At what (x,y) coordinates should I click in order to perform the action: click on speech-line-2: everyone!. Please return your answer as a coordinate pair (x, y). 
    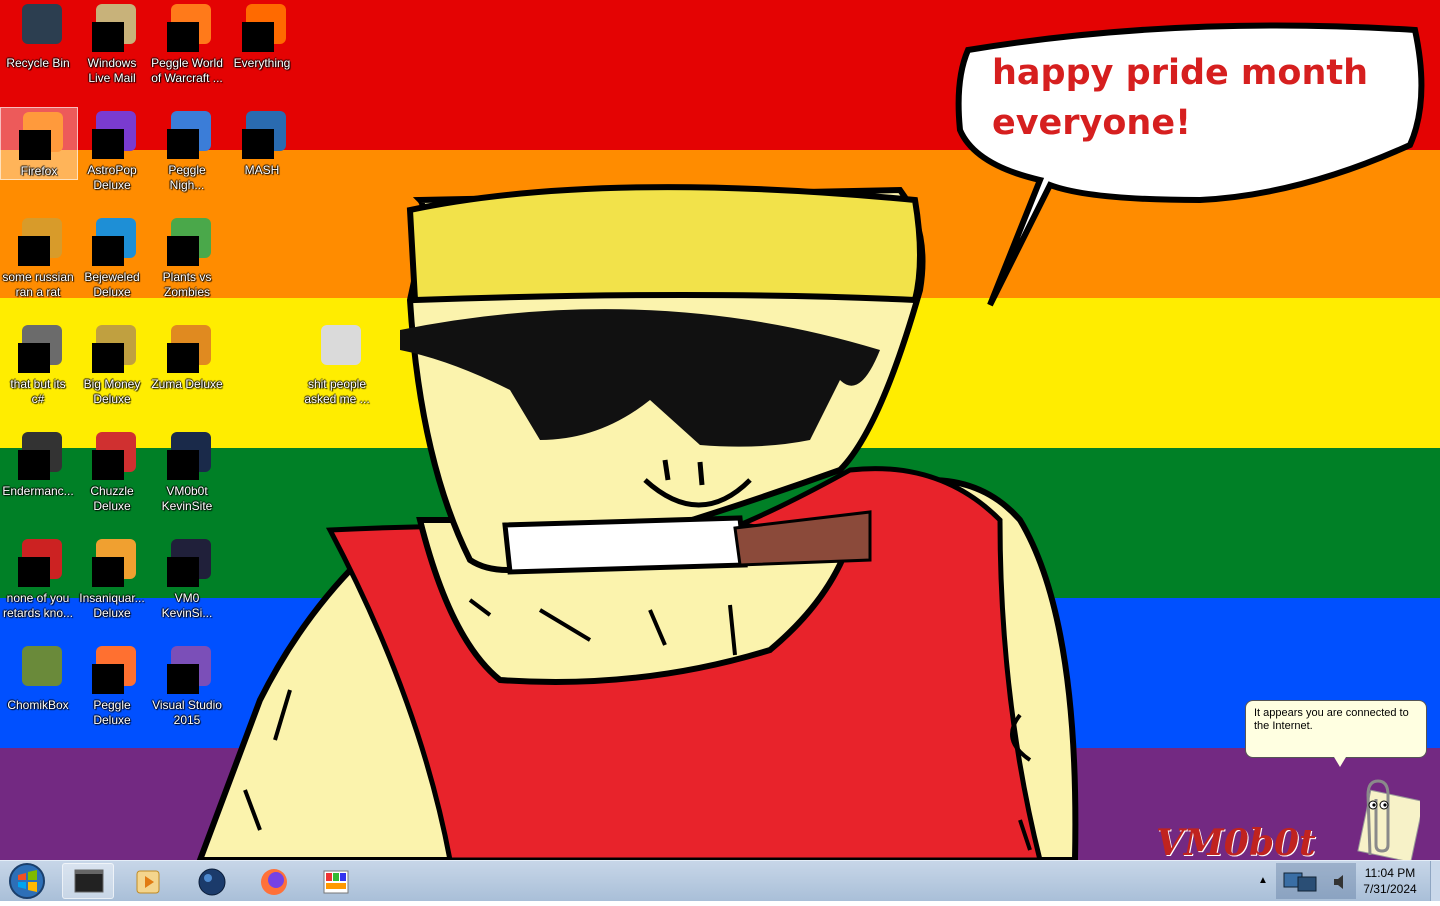
    Looking at the image, I should click on (1092, 123).